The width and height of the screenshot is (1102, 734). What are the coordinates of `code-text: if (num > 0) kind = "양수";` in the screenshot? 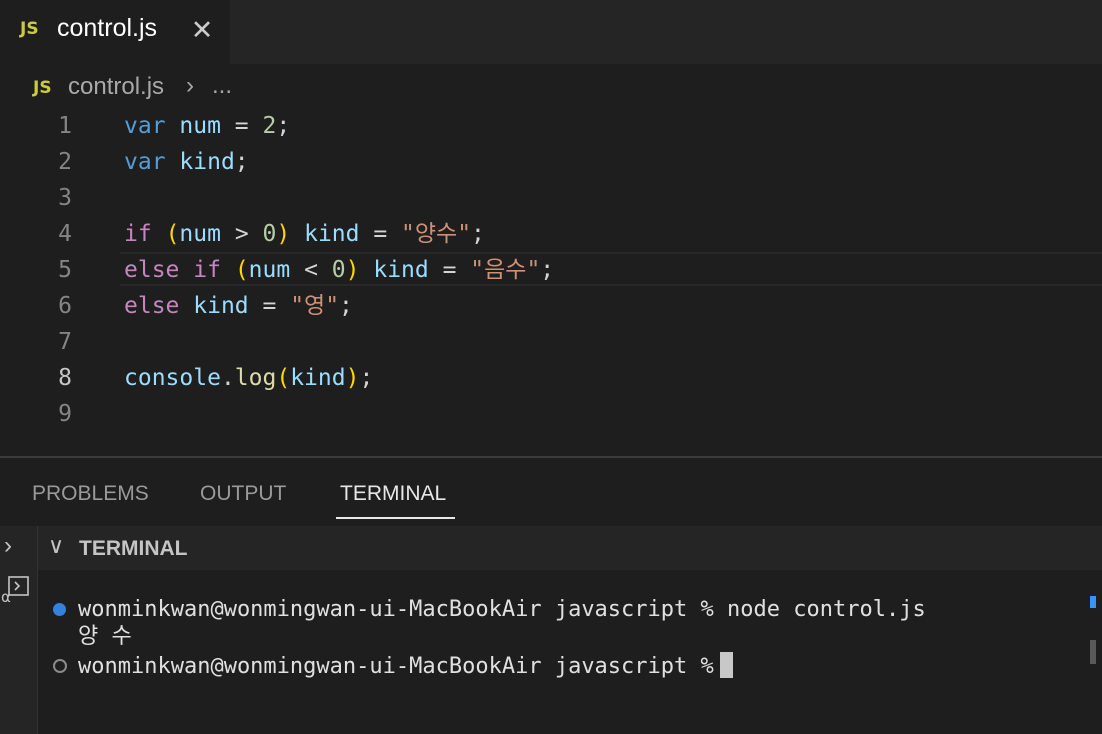 It's located at (304, 234).